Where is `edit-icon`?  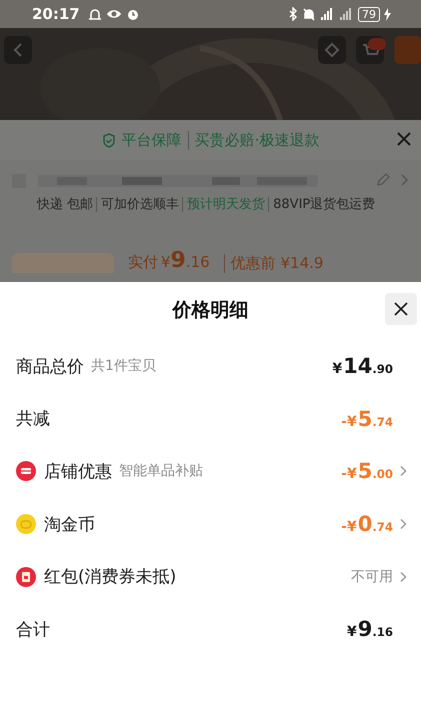
edit-icon is located at coordinates (383, 180).